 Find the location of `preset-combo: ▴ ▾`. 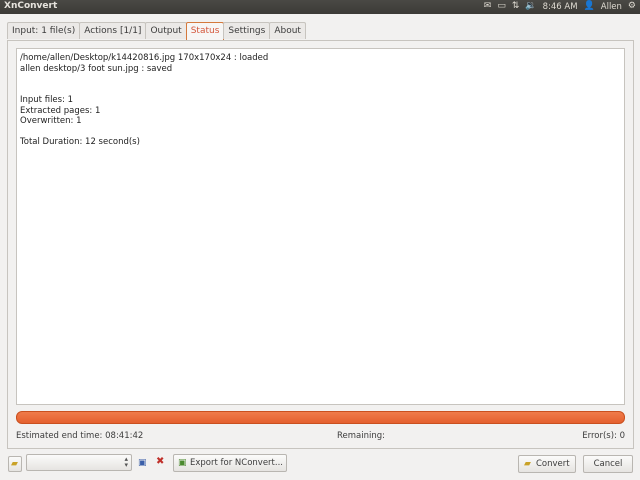

preset-combo: ▴ ▾ is located at coordinates (79, 462).